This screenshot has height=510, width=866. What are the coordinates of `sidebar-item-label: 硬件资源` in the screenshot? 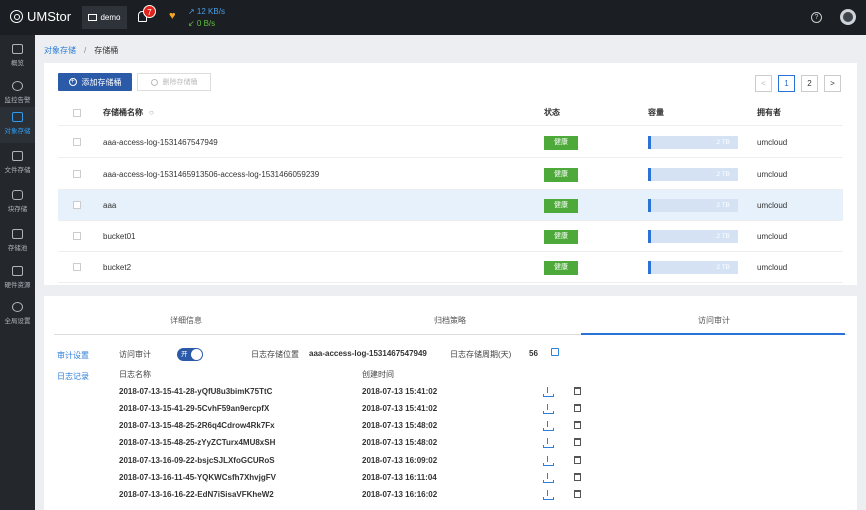 It's located at (17, 285).